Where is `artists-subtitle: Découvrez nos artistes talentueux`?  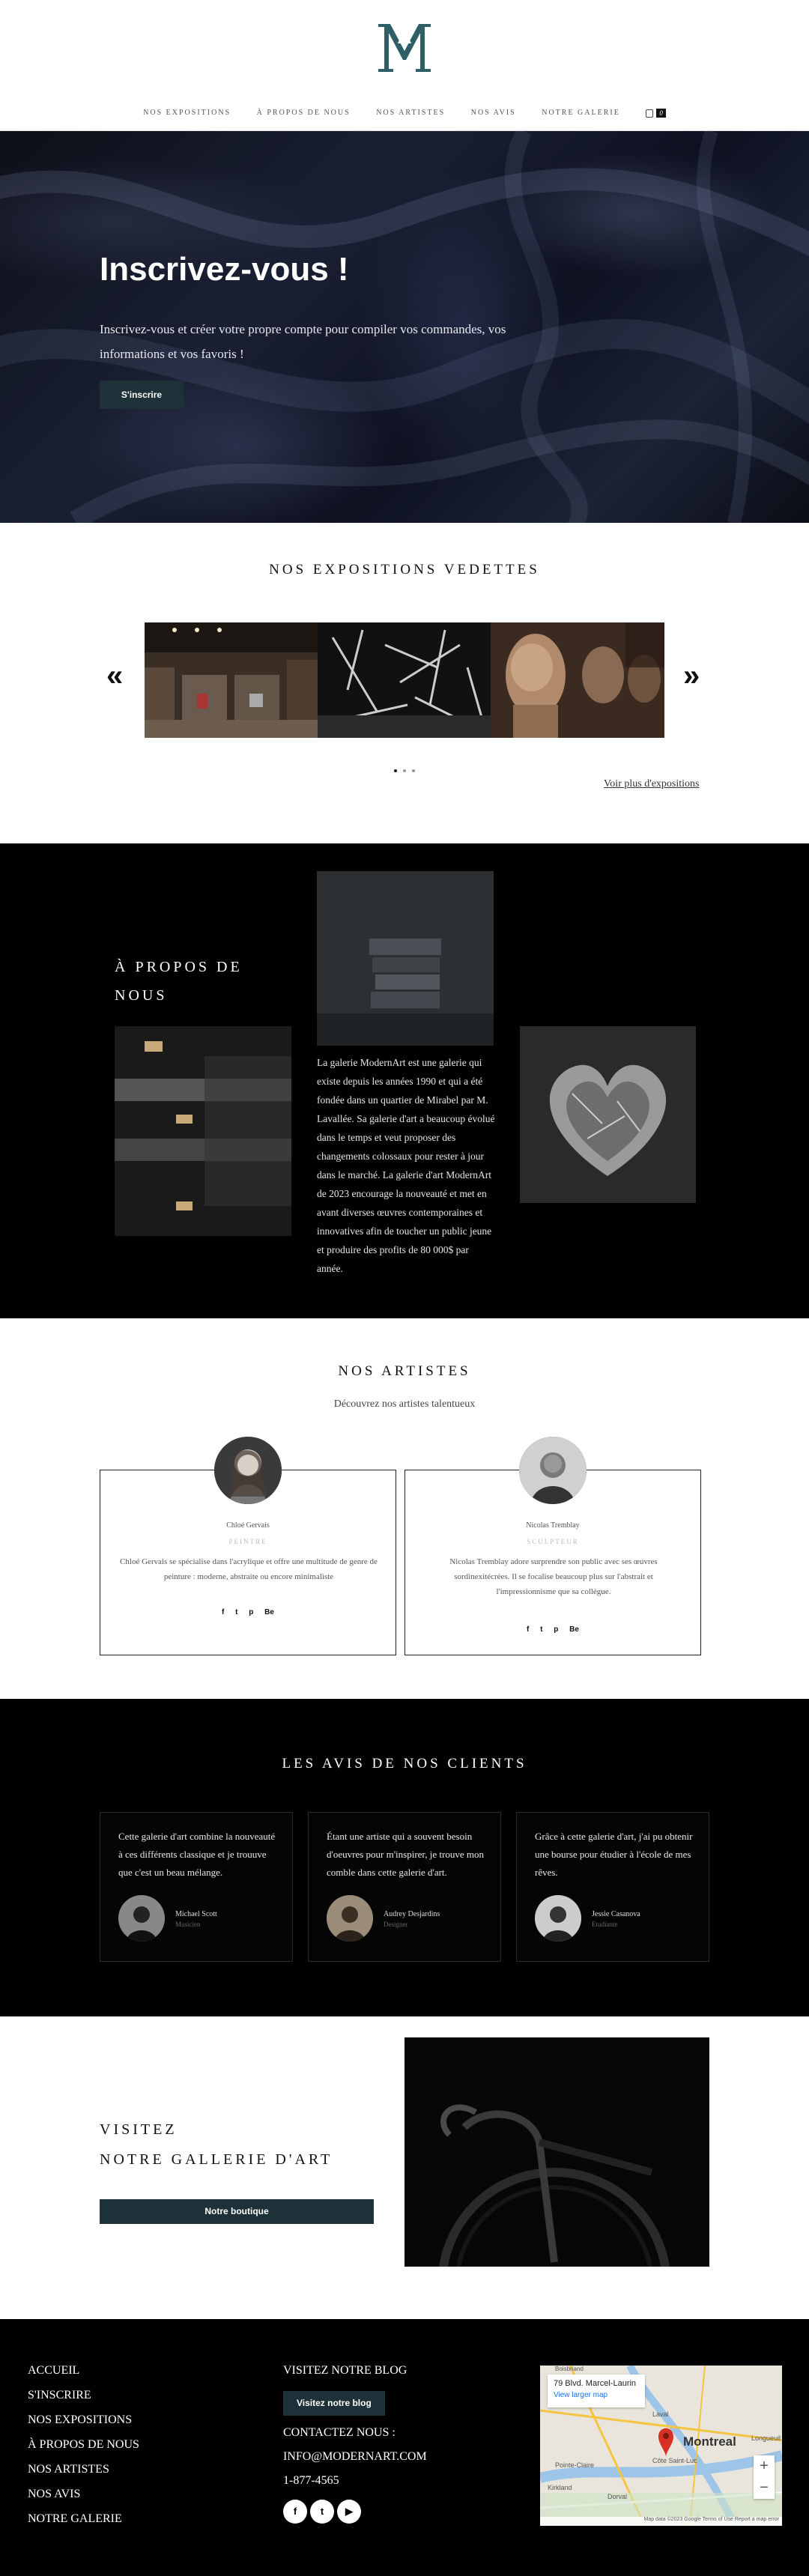
artists-subtitle: Découvrez nos artistes talentueux is located at coordinates (404, 1404).